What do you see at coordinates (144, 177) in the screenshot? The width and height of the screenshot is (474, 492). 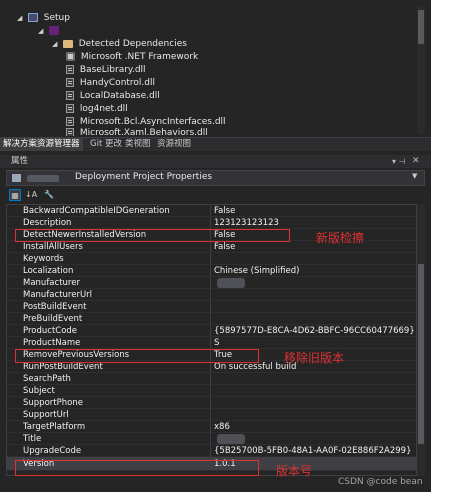 I see `selector-text: Deployment Project Properties` at bounding box center [144, 177].